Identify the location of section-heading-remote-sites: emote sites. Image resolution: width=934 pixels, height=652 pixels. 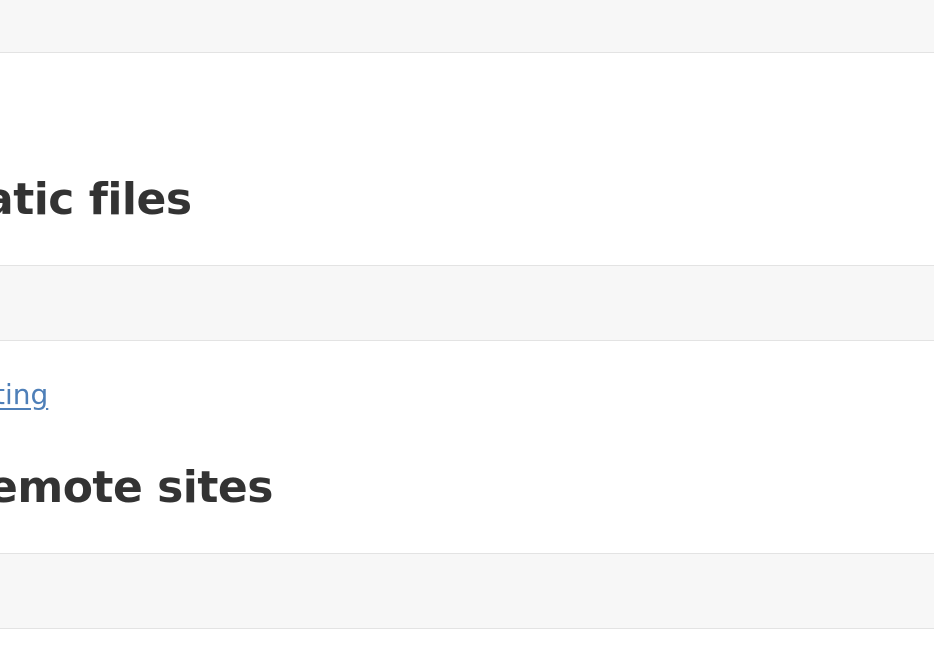
(136, 487).